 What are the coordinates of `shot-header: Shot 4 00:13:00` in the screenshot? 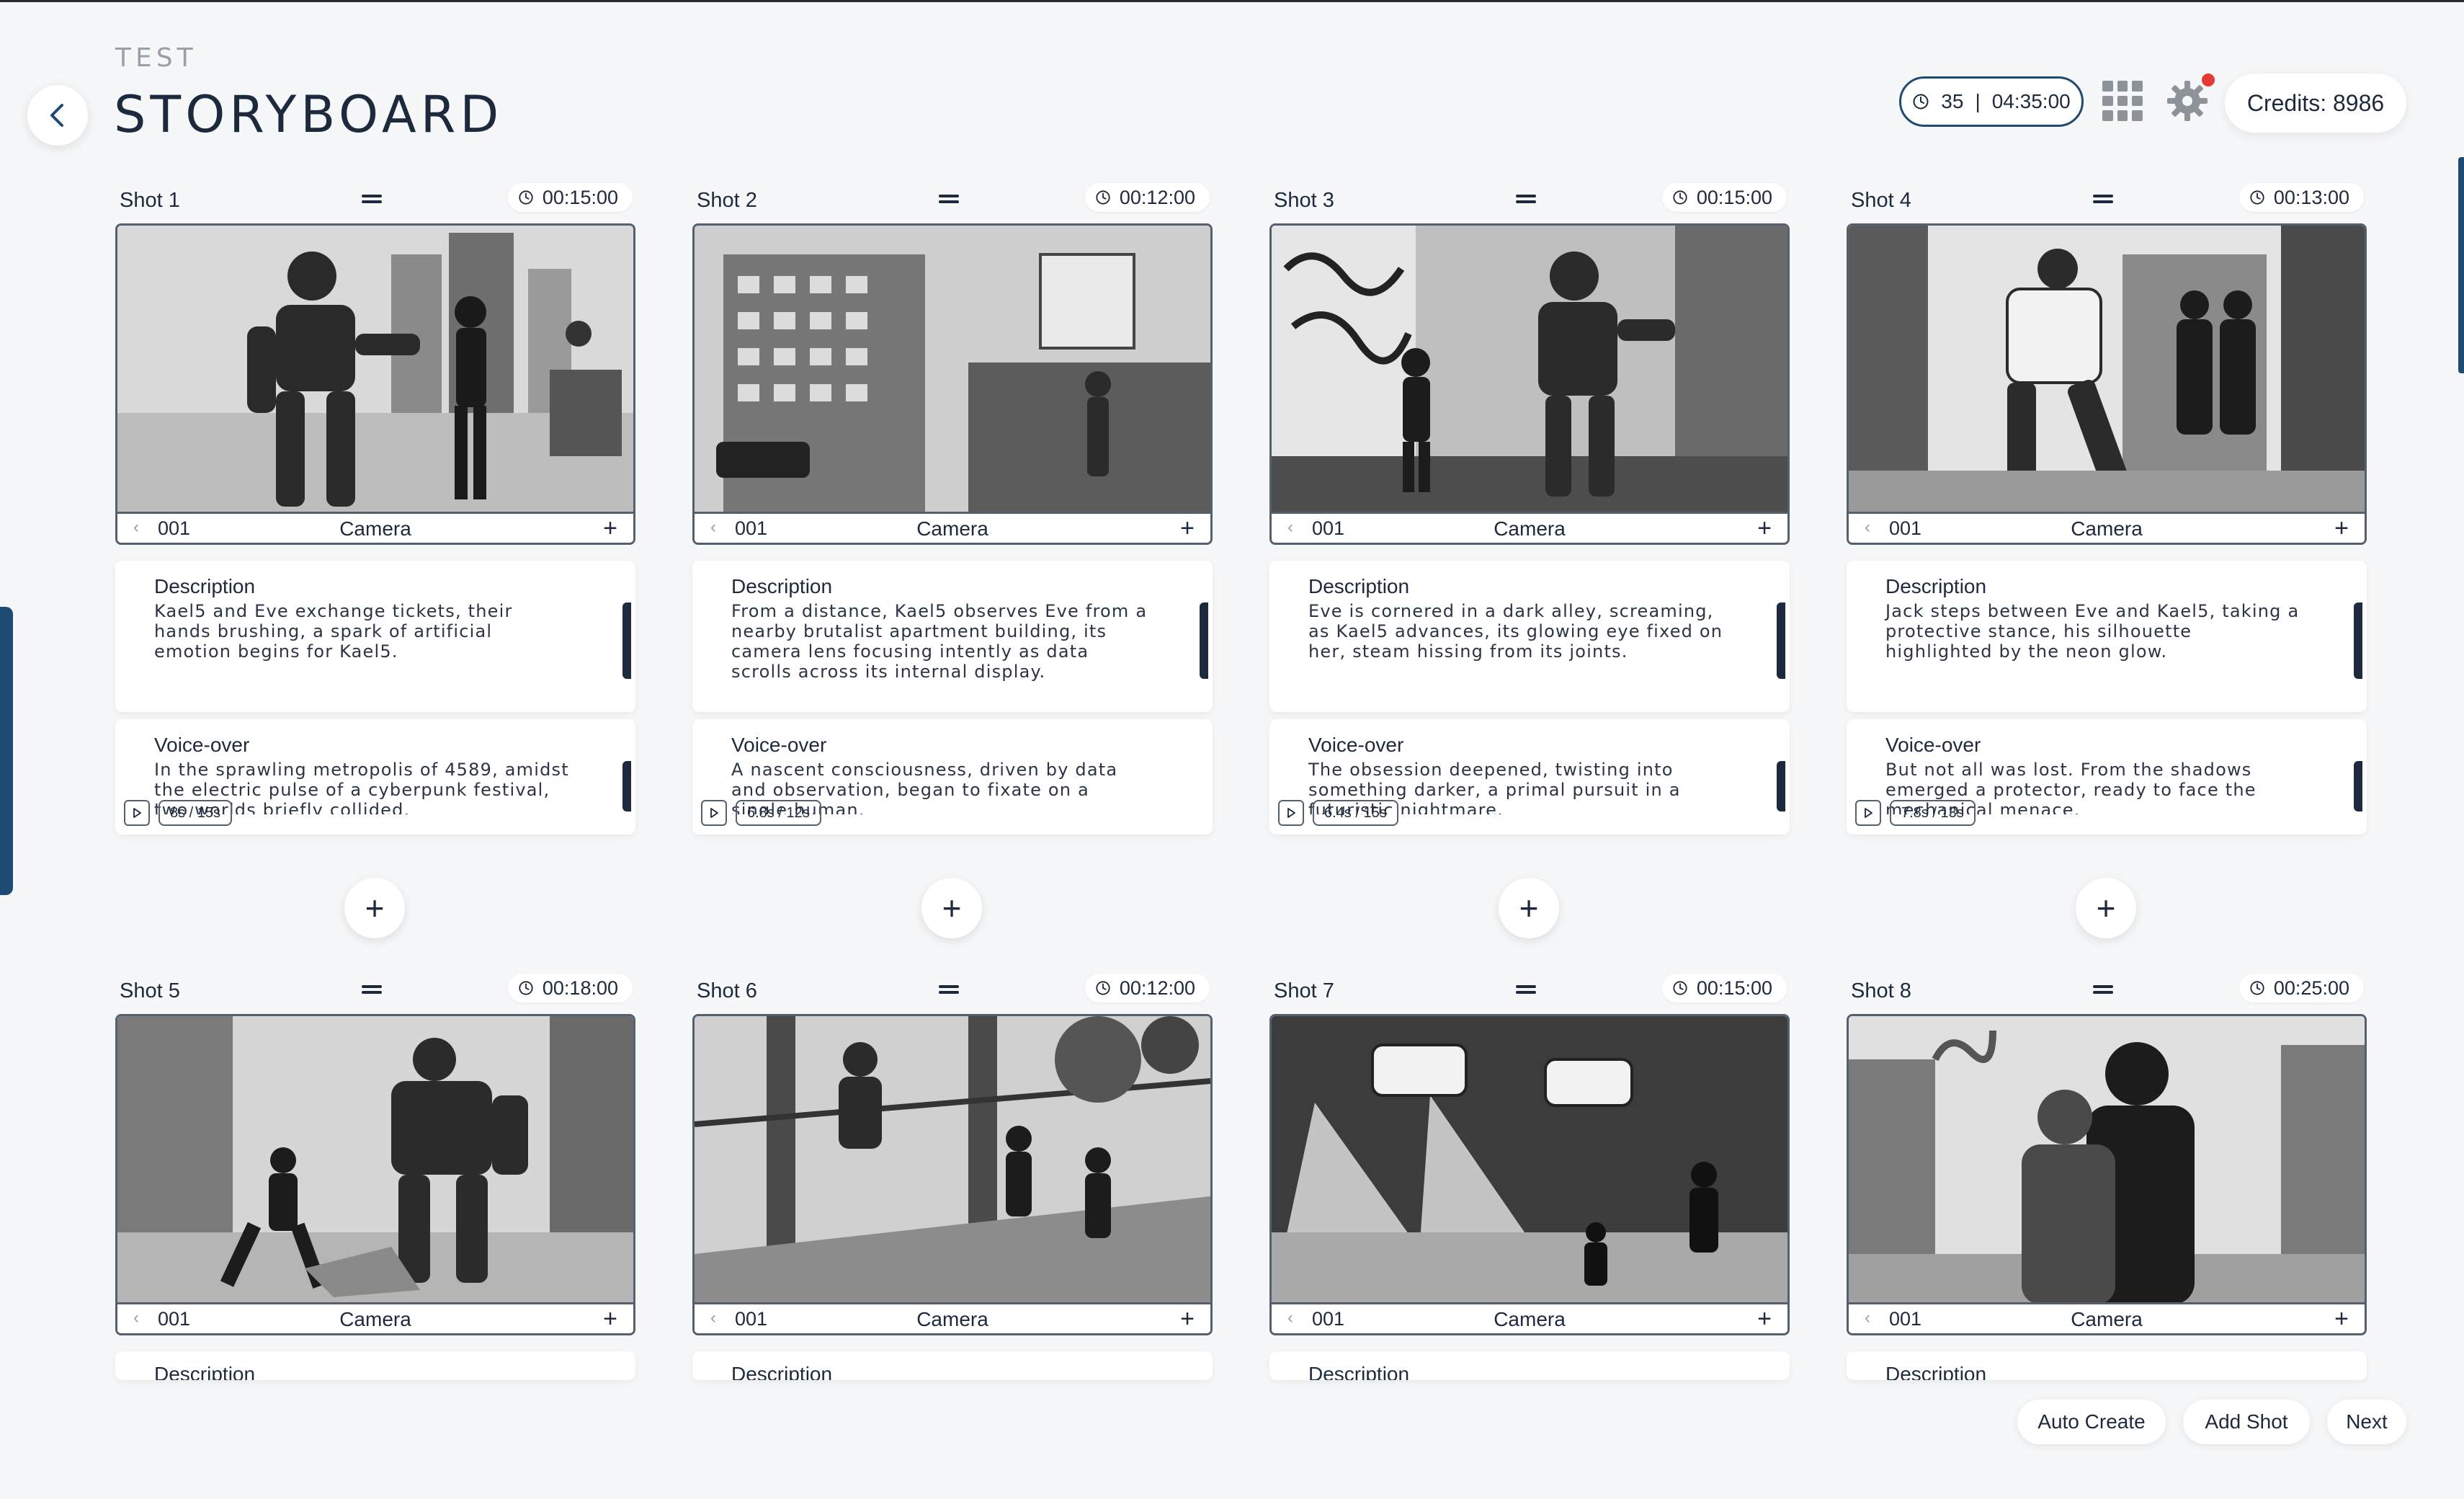 It's located at (2107, 198).